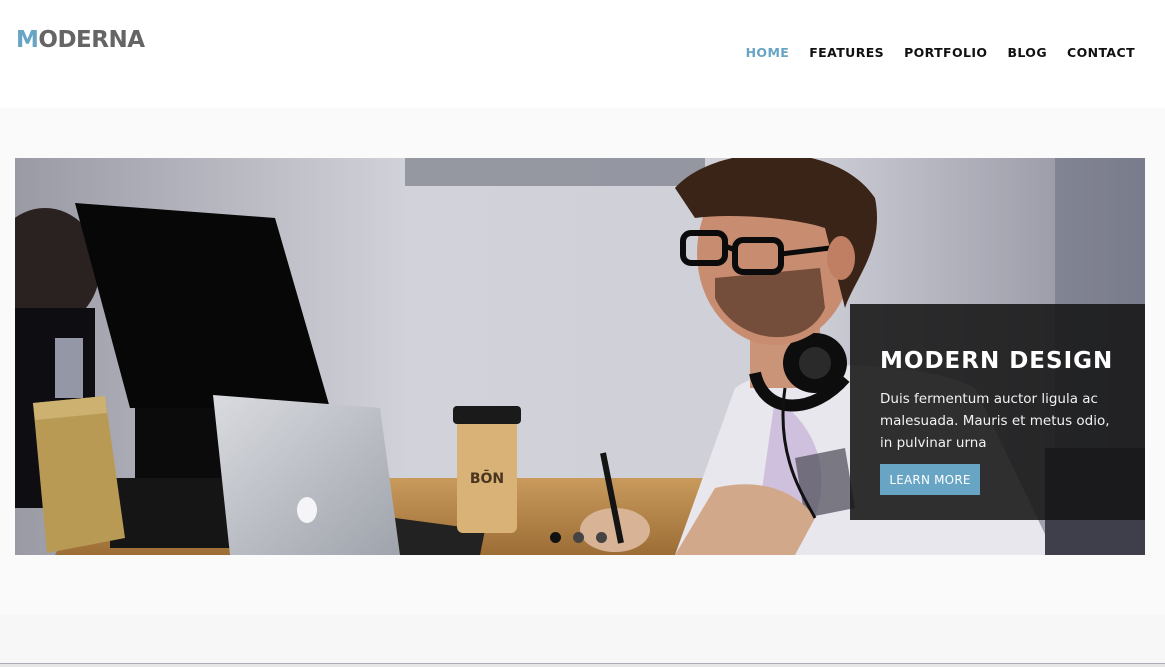 The width and height of the screenshot is (1165, 667). What do you see at coordinates (846, 52) in the screenshot?
I see `nav-features: FEATURES` at bounding box center [846, 52].